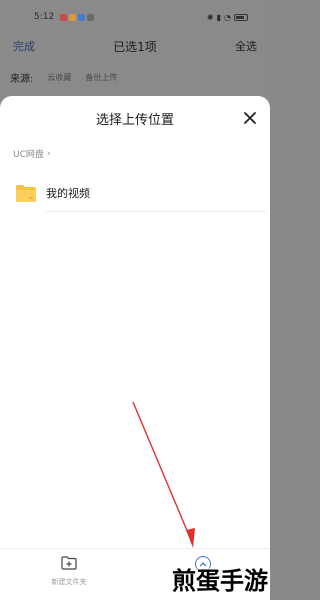 The image size is (320, 600). Describe the element at coordinates (26, 193) in the screenshot. I see `folder-icon` at that location.